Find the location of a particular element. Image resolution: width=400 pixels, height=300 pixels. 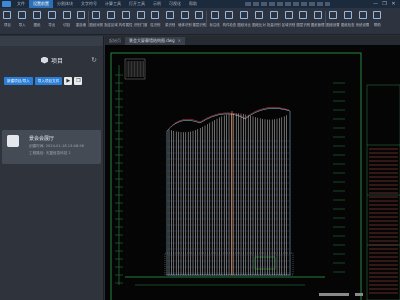

tool-button: 批量识别 is located at coordinates (273, 19).